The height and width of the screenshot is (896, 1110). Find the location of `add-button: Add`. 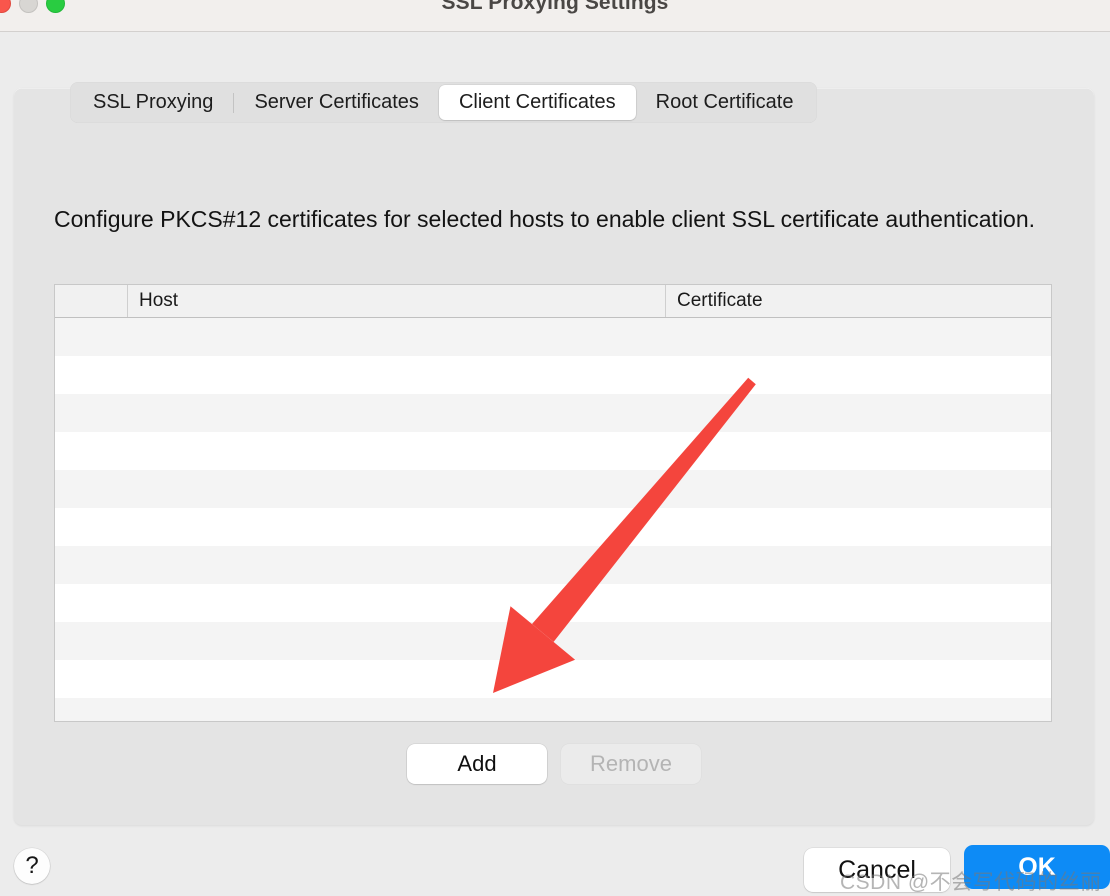

add-button: Add is located at coordinates (477, 764).